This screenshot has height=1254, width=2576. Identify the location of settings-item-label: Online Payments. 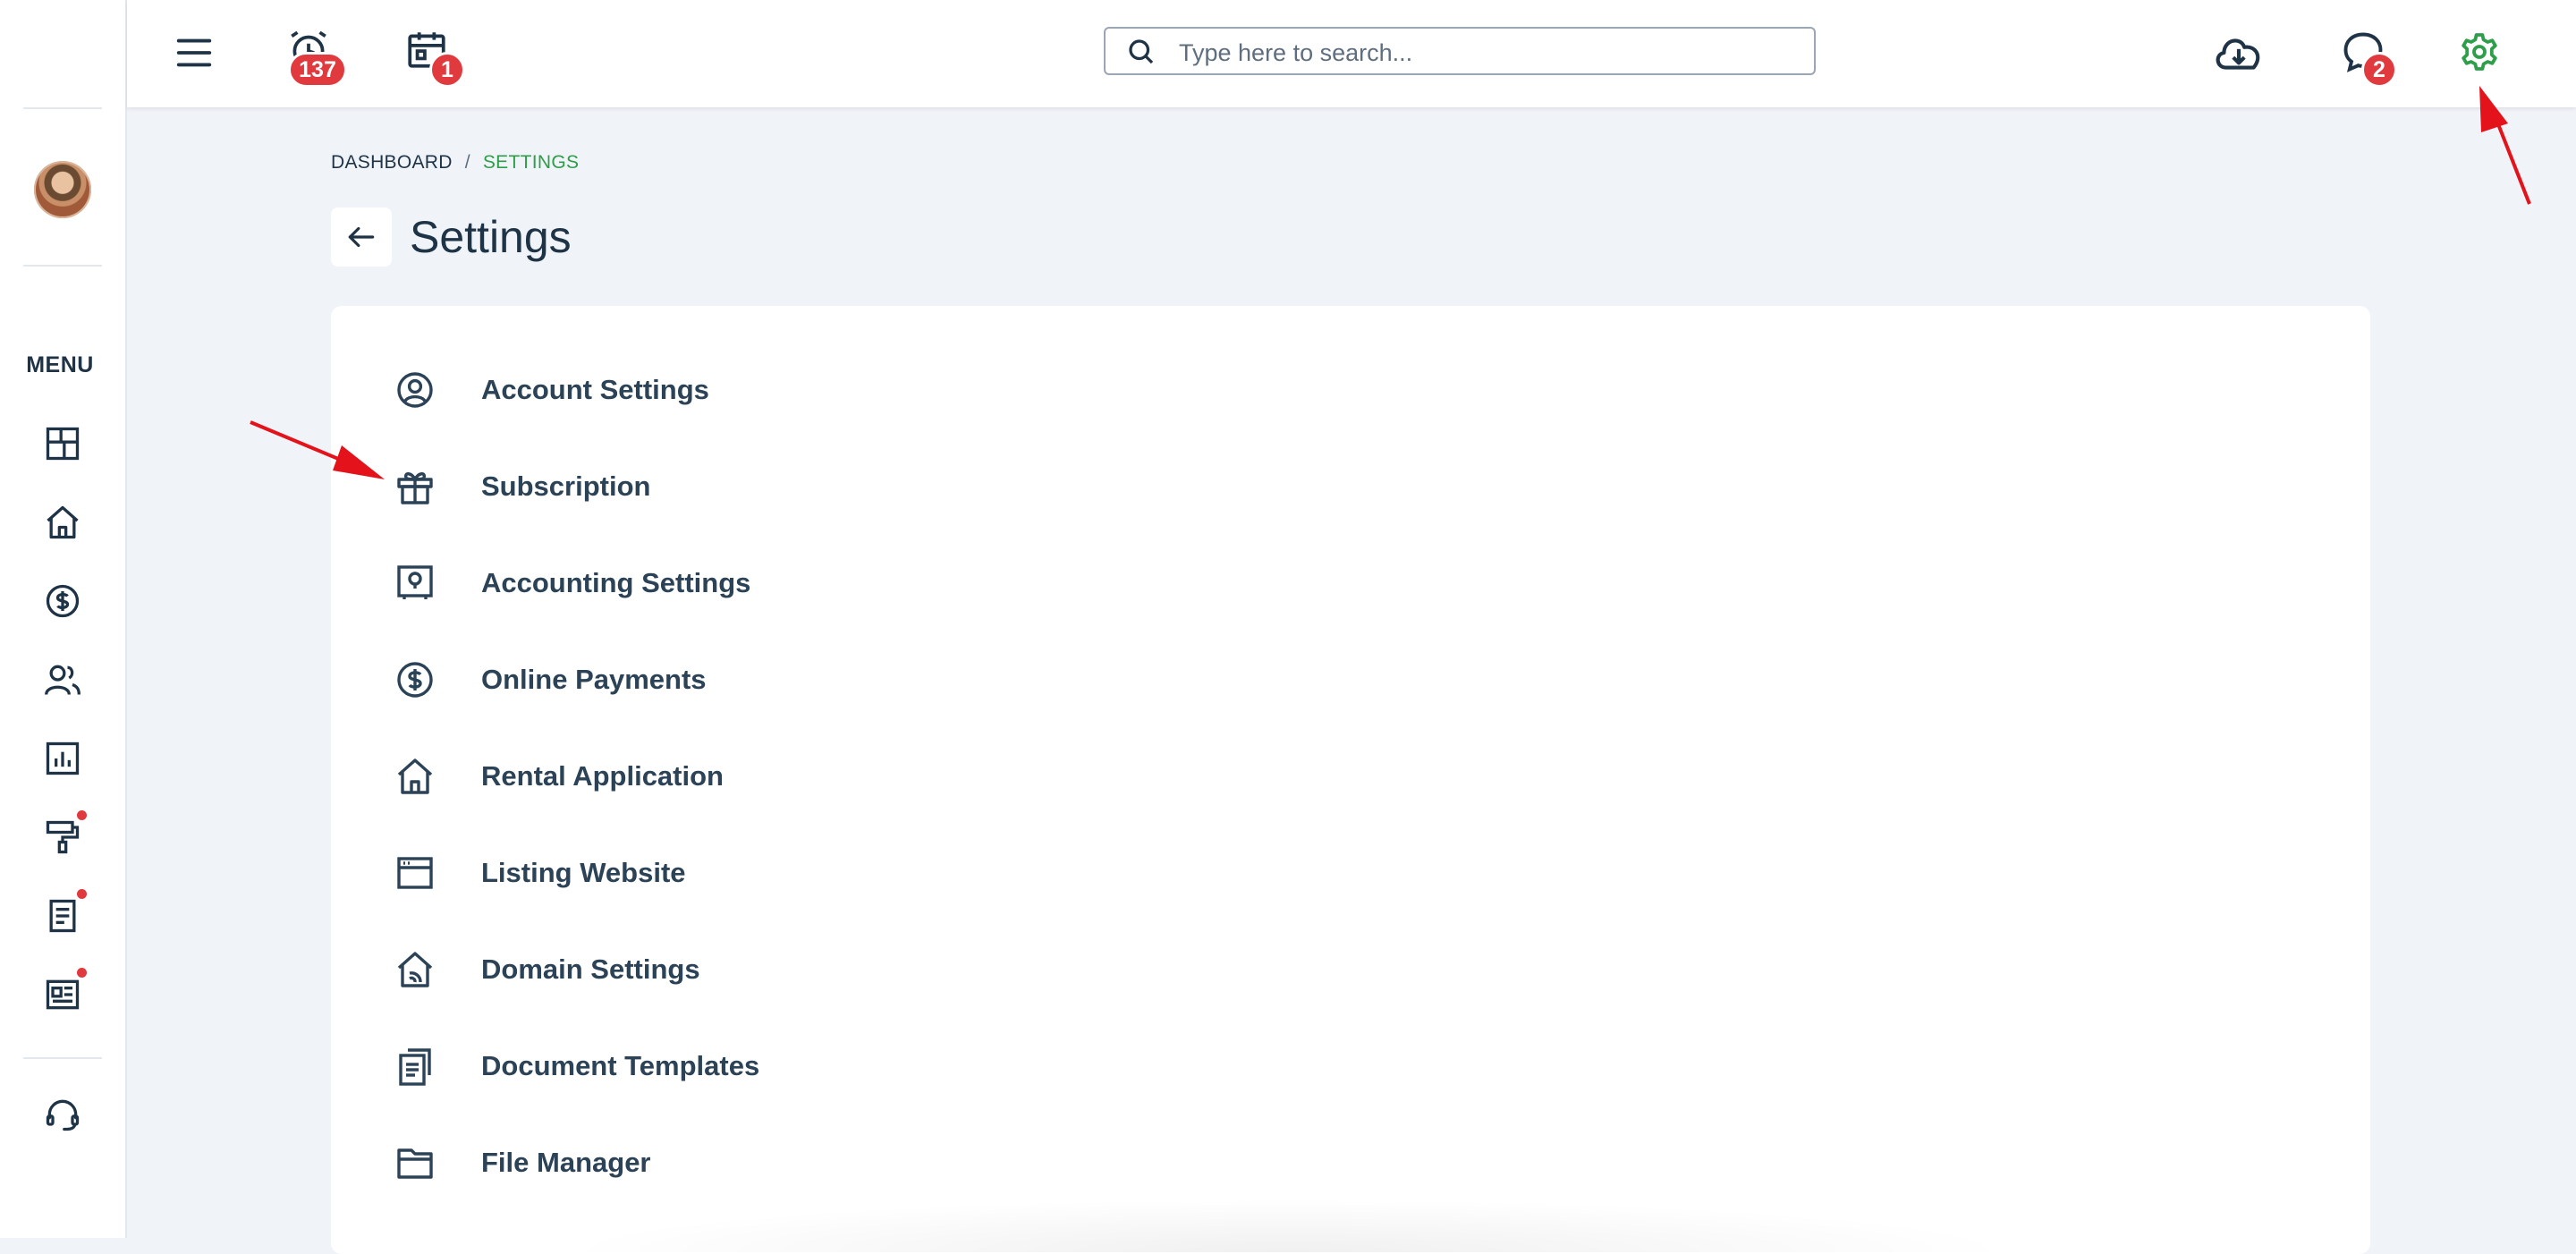
(594, 679).